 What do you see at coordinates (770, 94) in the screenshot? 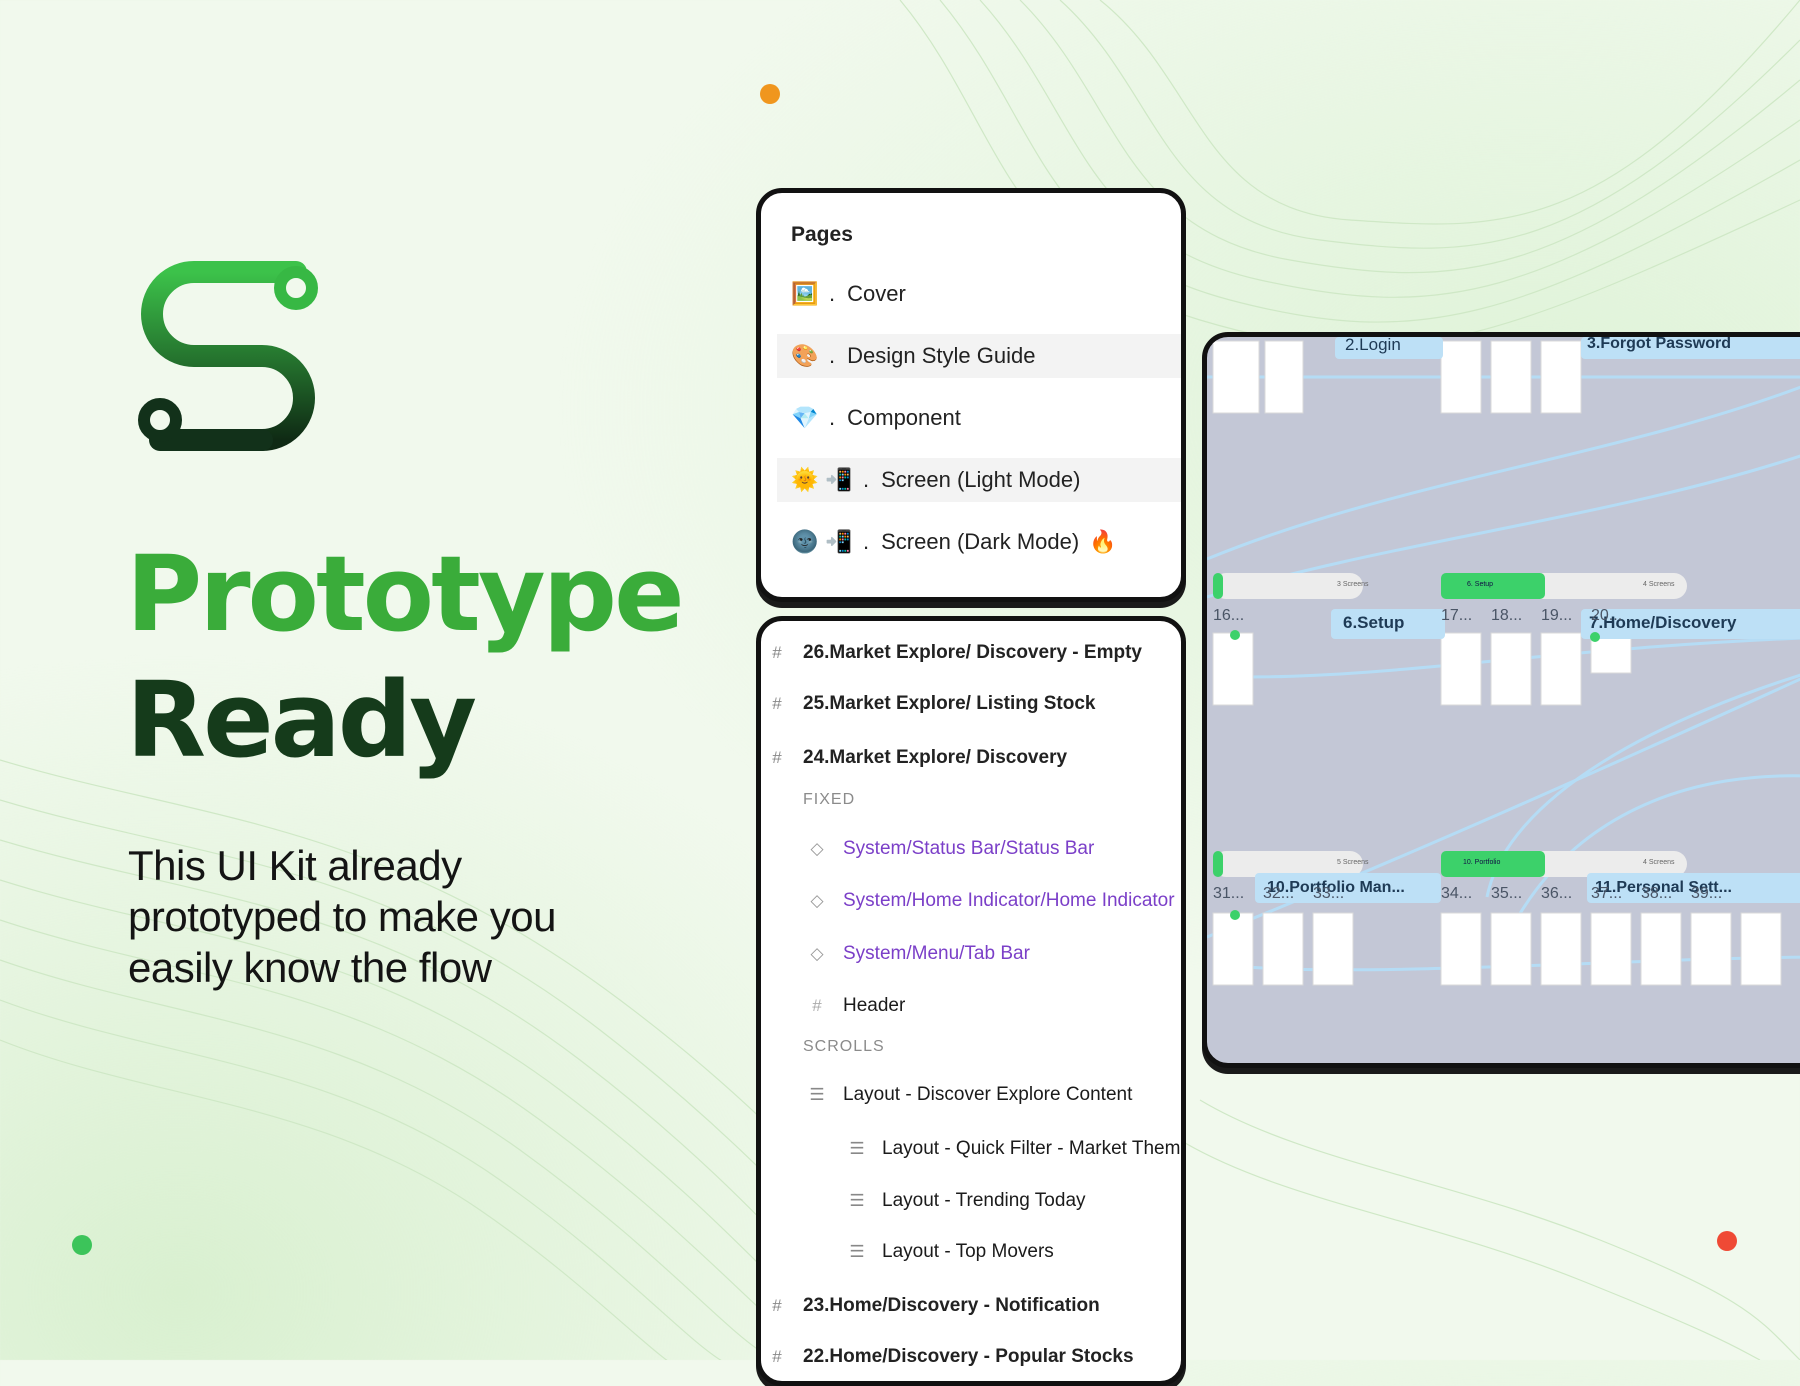
I see `orange-accent-dot` at bounding box center [770, 94].